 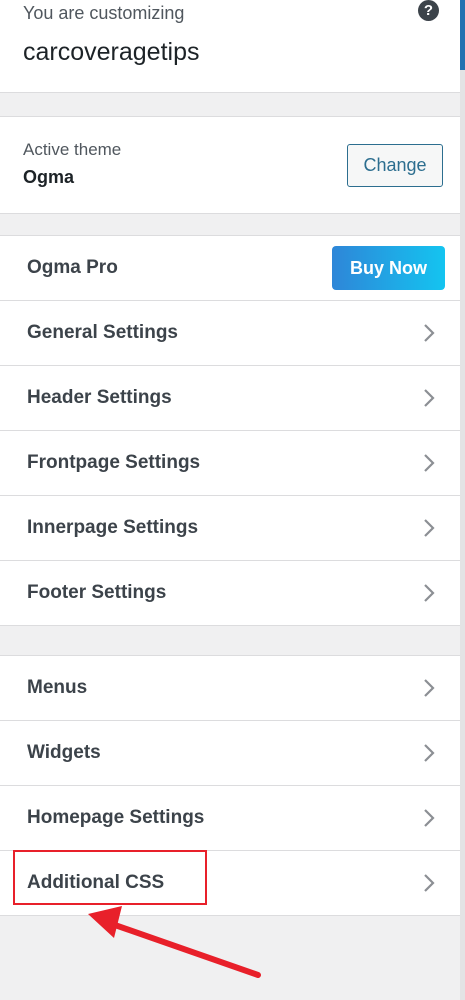 I want to click on section-header-settings: Header Settings, so click(x=230, y=398).